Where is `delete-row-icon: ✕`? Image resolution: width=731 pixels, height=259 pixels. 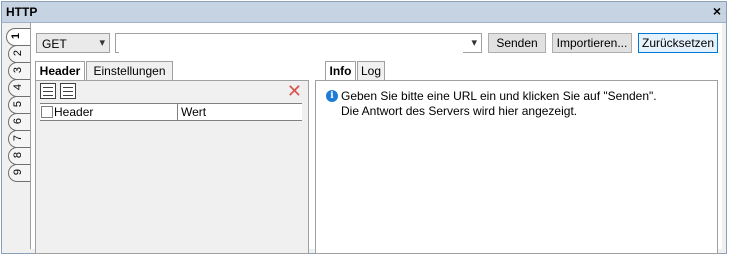
delete-row-icon: ✕ is located at coordinates (294, 91).